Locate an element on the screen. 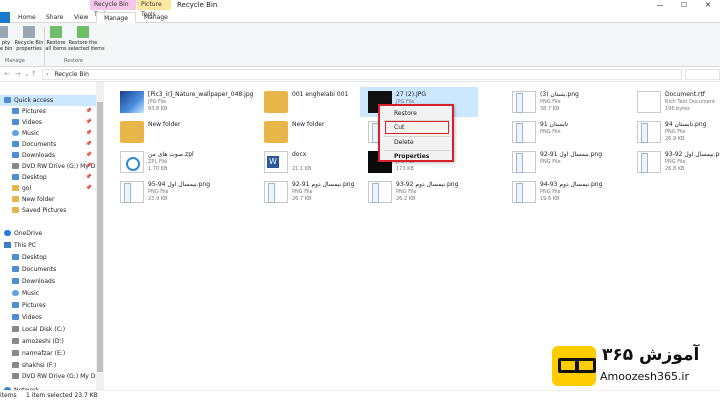 This screenshot has width=720, height=401. address-field: › Recycle Bin is located at coordinates (362, 74).